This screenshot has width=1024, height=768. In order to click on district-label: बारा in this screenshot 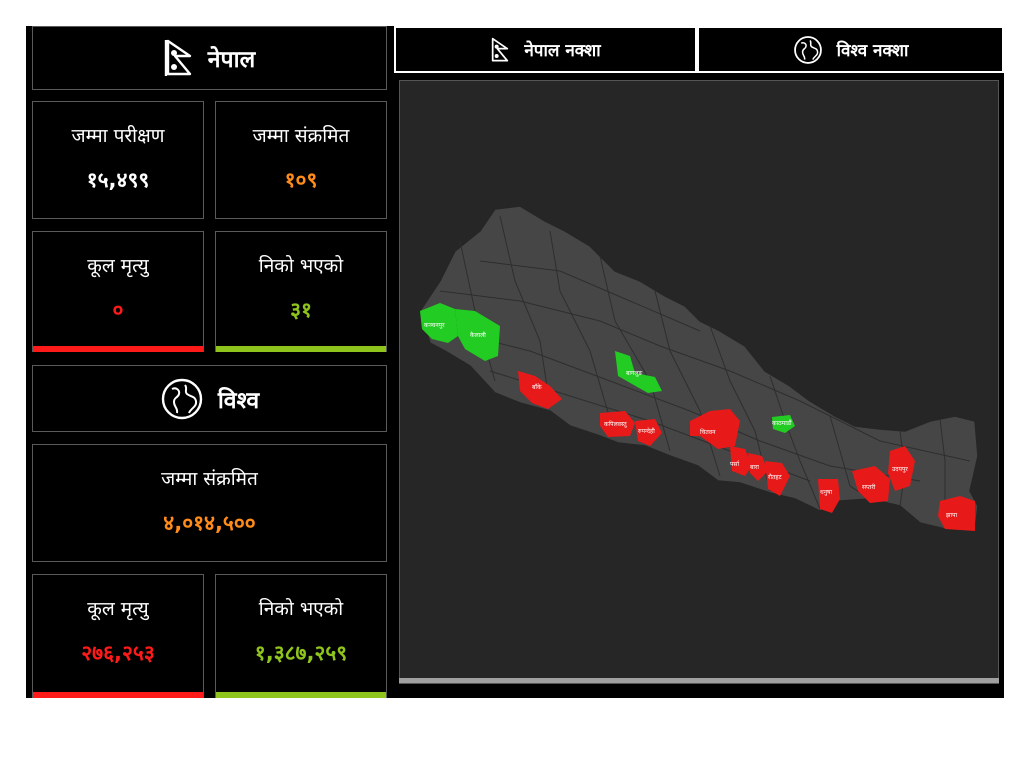, I will do `click(754, 467)`.